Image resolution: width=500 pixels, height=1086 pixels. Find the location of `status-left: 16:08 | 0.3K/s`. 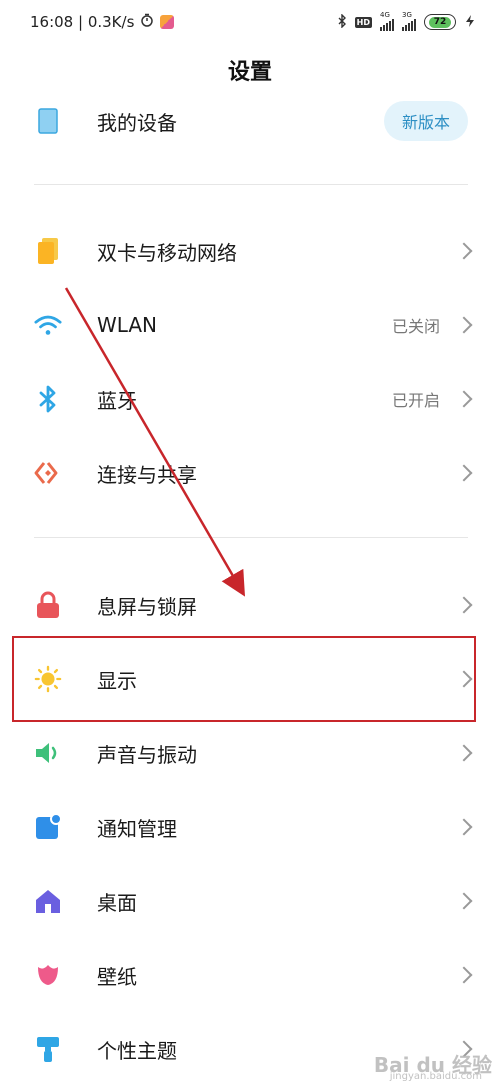

status-left: 16:08 | 0.3K/s is located at coordinates (102, 22).